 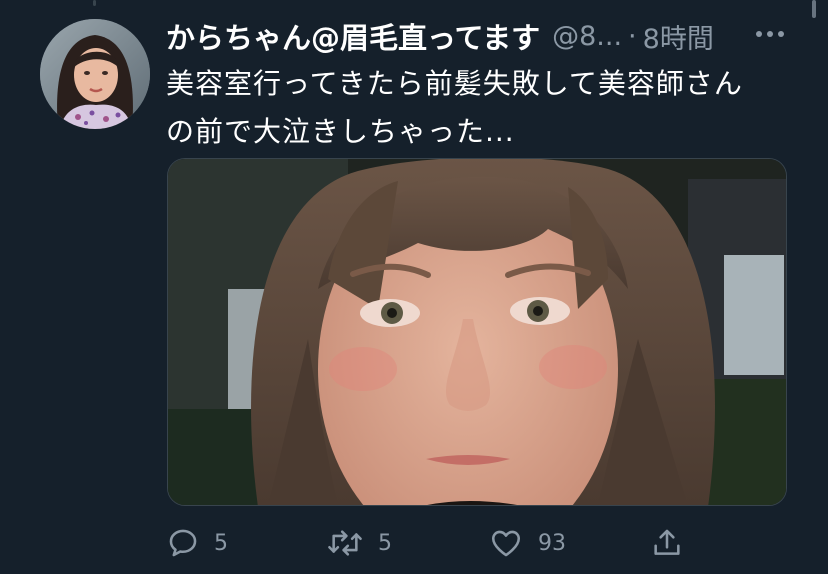 I want to click on reply-count: 5, so click(x=221, y=543).